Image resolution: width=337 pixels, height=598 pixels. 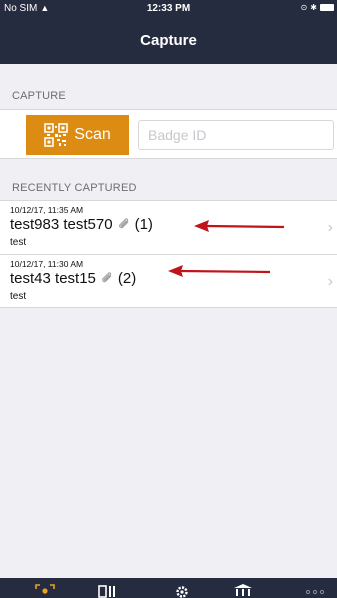 I want to click on status-right: ⊙ ✱, so click(x=317, y=7).